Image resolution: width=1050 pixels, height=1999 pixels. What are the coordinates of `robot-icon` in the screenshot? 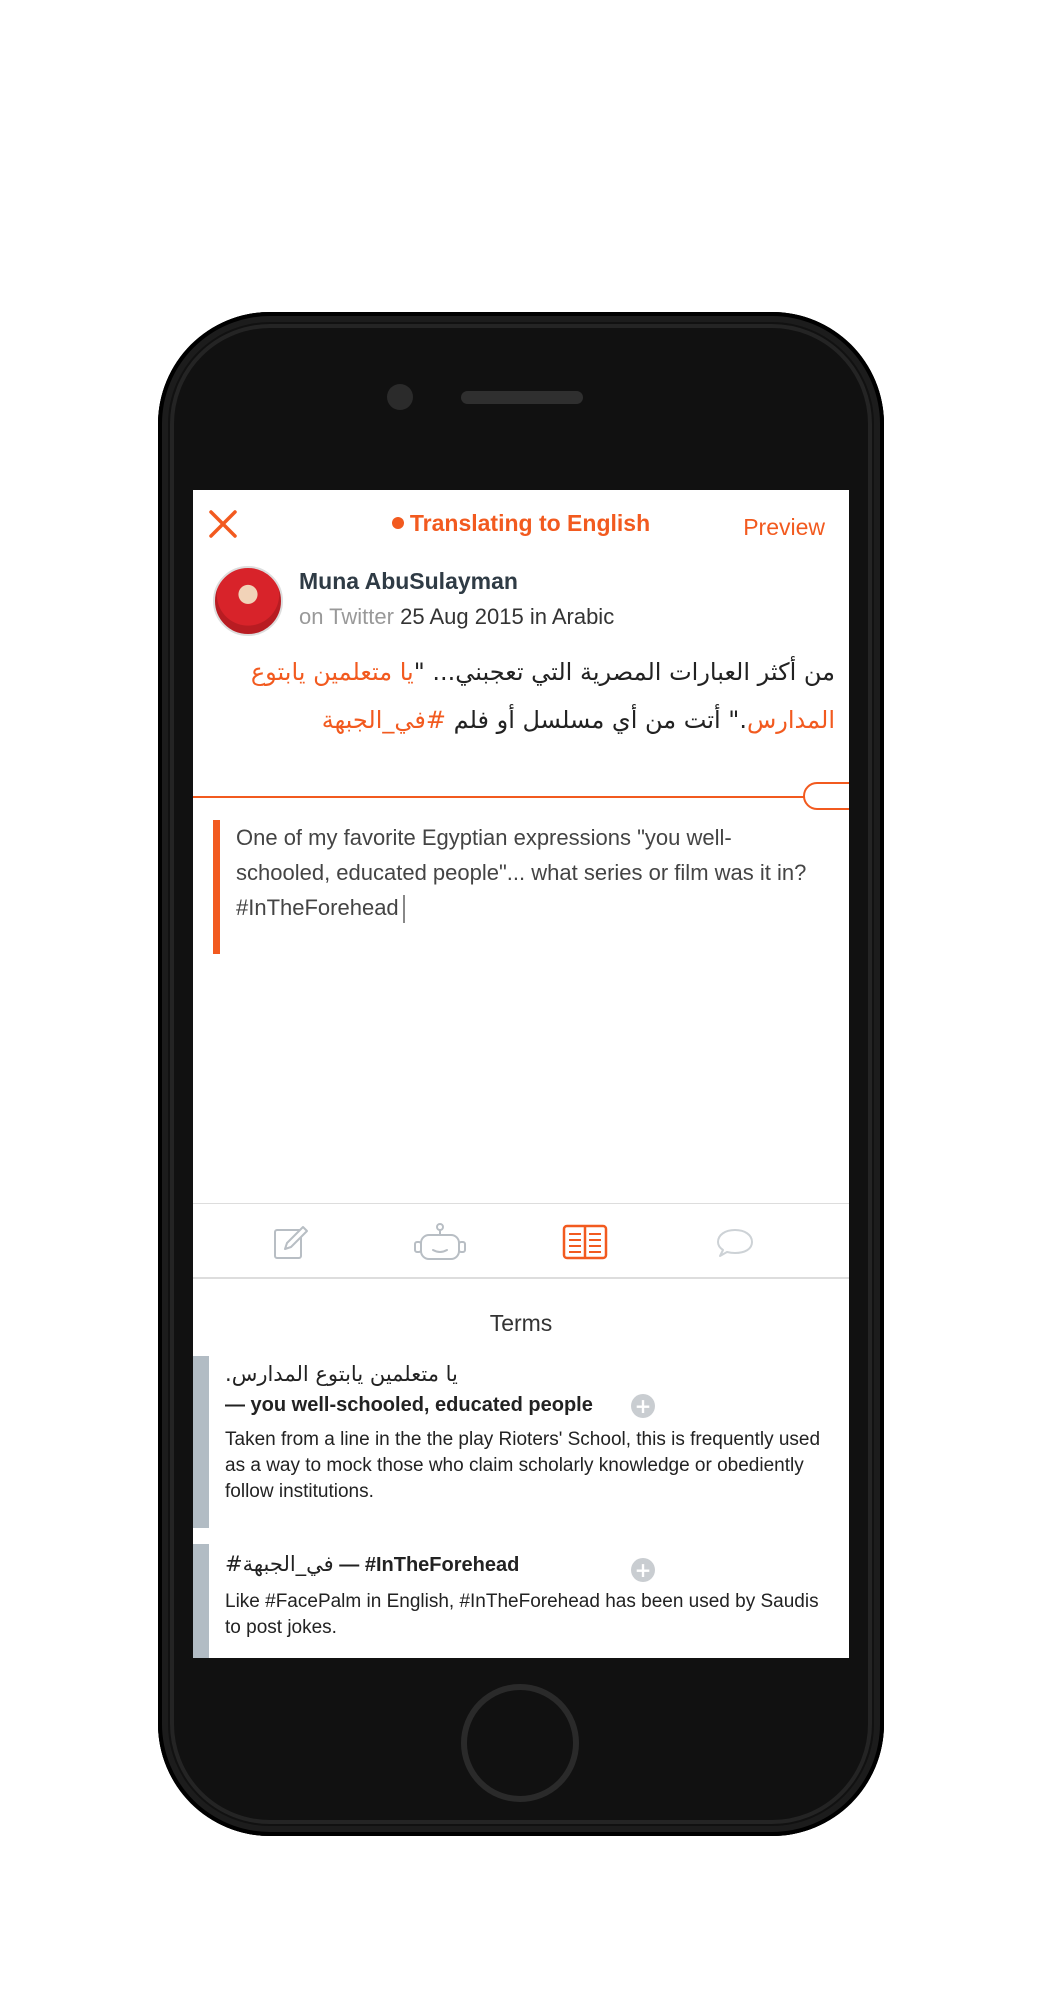 It's located at (440, 1241).